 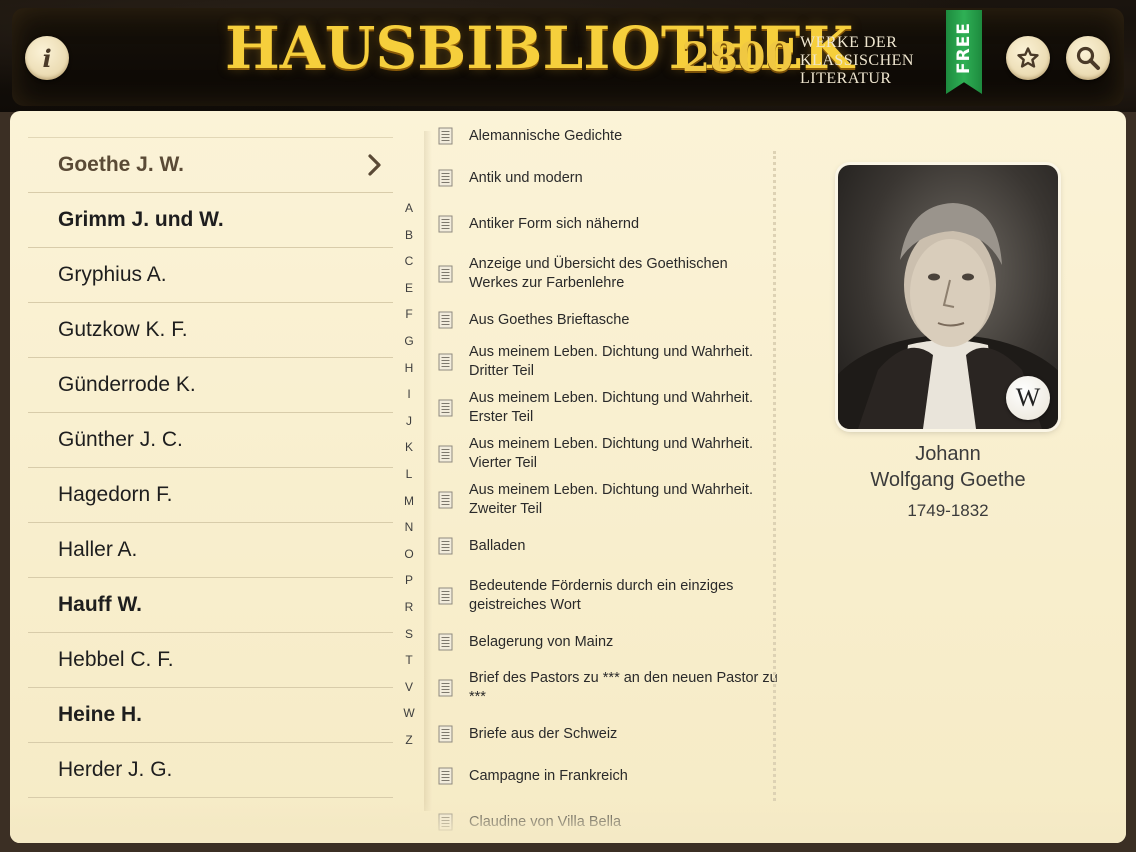 I want to click on author-name: Grimm J. und W., so click(x=141, y=219).